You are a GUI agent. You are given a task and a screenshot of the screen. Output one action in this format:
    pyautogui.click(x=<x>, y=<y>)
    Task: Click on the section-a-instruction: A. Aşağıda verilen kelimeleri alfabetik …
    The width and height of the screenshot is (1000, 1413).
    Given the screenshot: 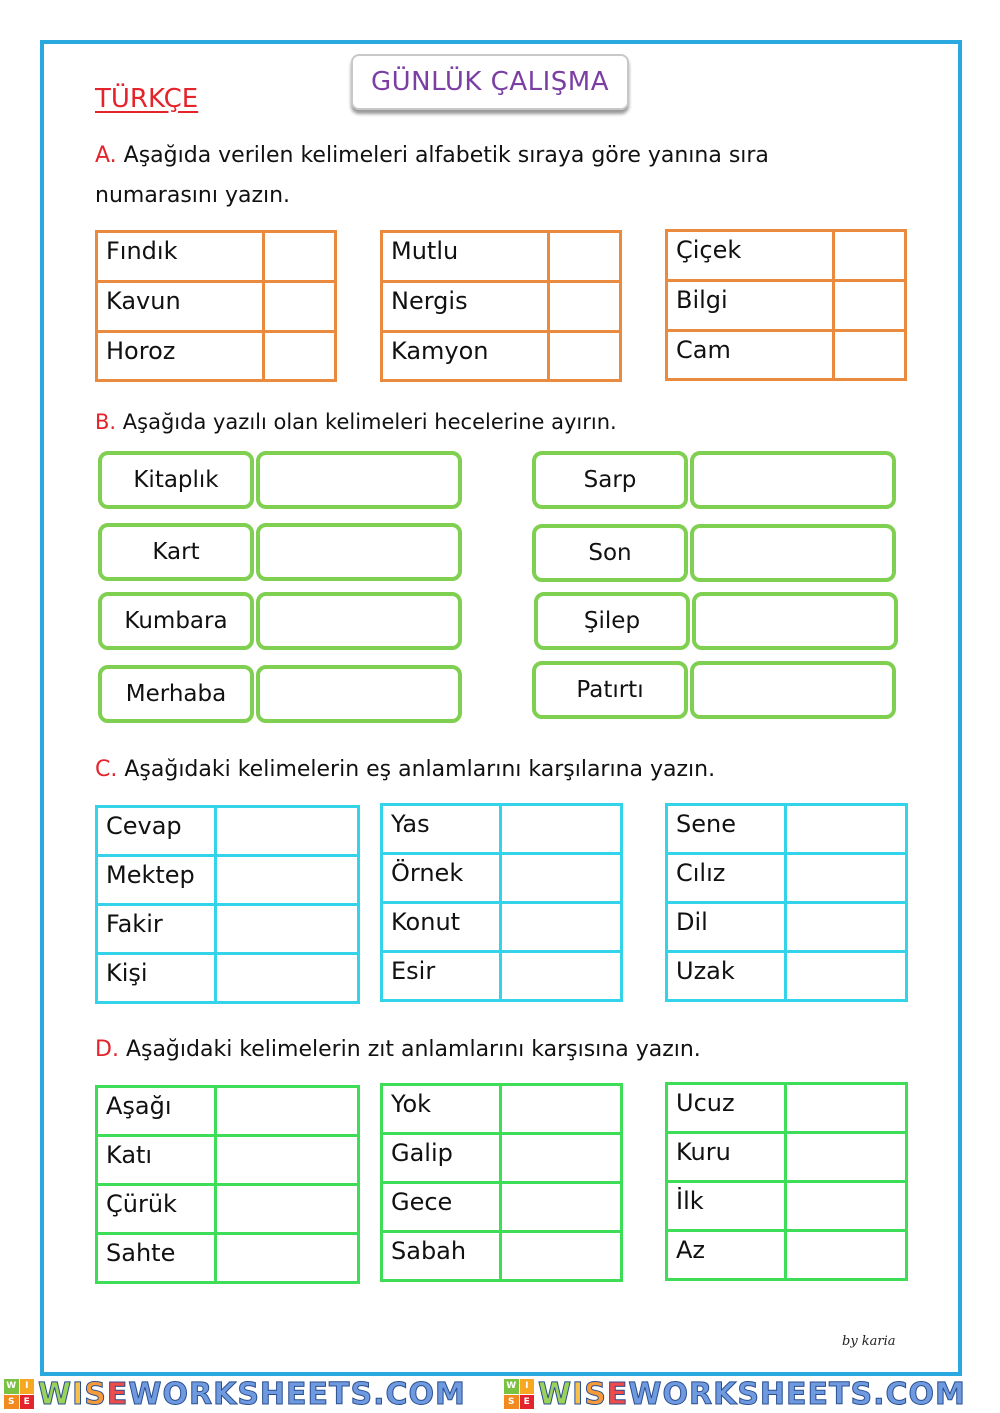 What is the action you would take?
    pyautogui.click(x=432, y=176)
    